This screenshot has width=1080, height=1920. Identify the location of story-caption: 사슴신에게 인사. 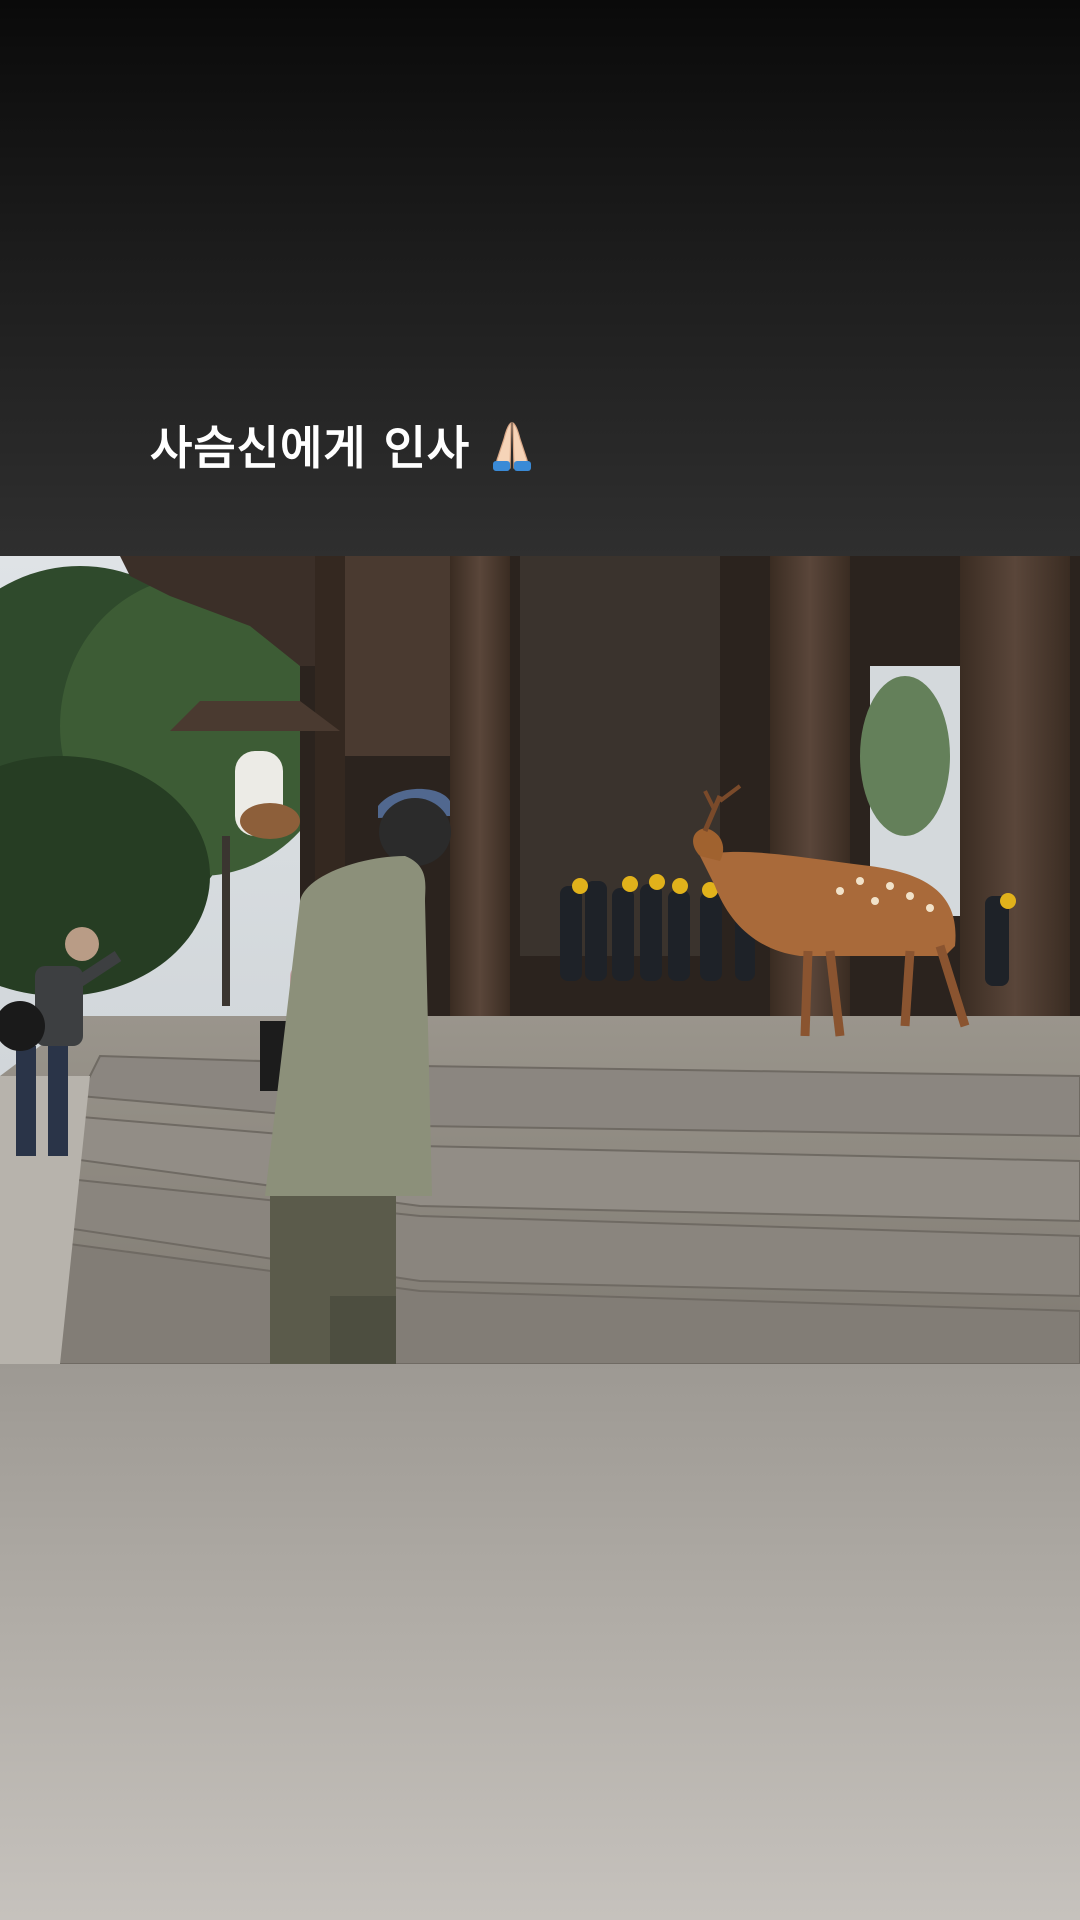
(345, 445).